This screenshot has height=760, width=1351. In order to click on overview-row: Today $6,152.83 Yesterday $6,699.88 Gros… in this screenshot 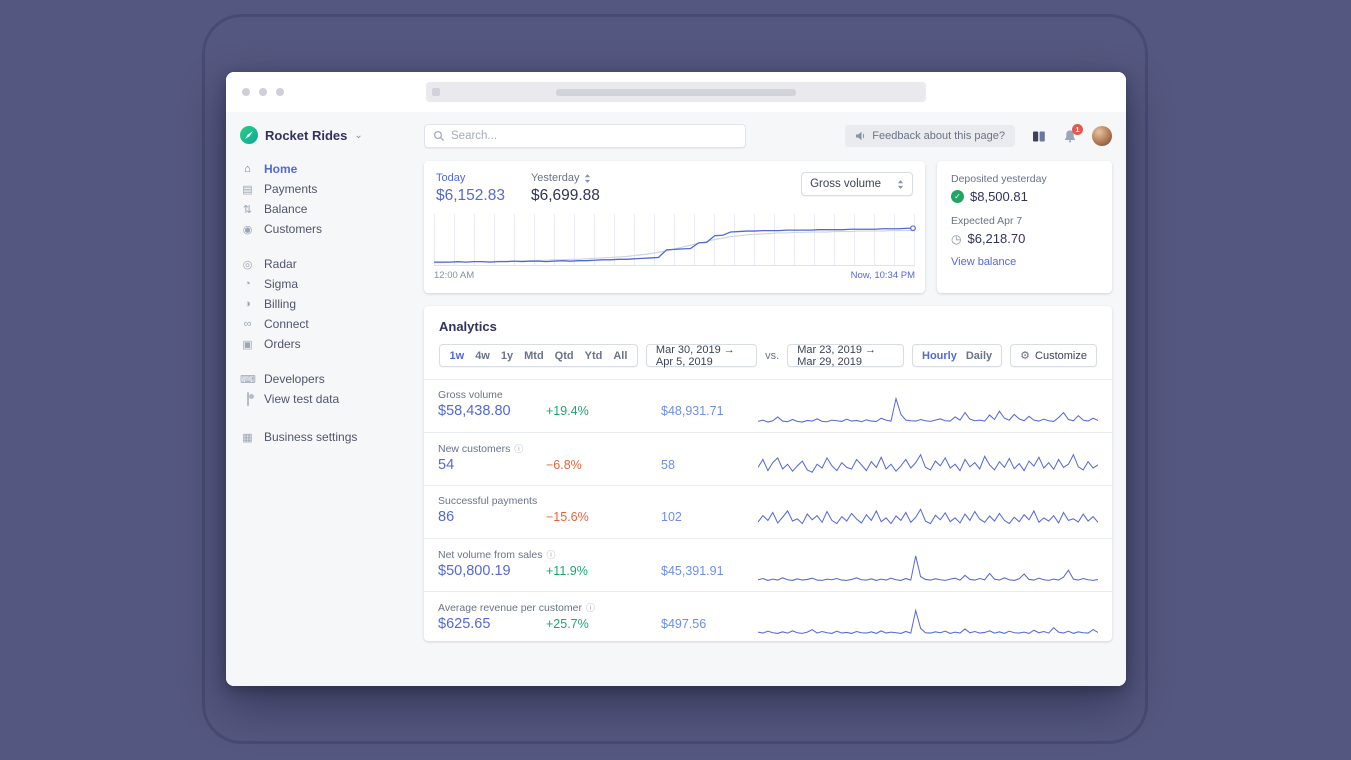, I will do `click(768, 227)`.